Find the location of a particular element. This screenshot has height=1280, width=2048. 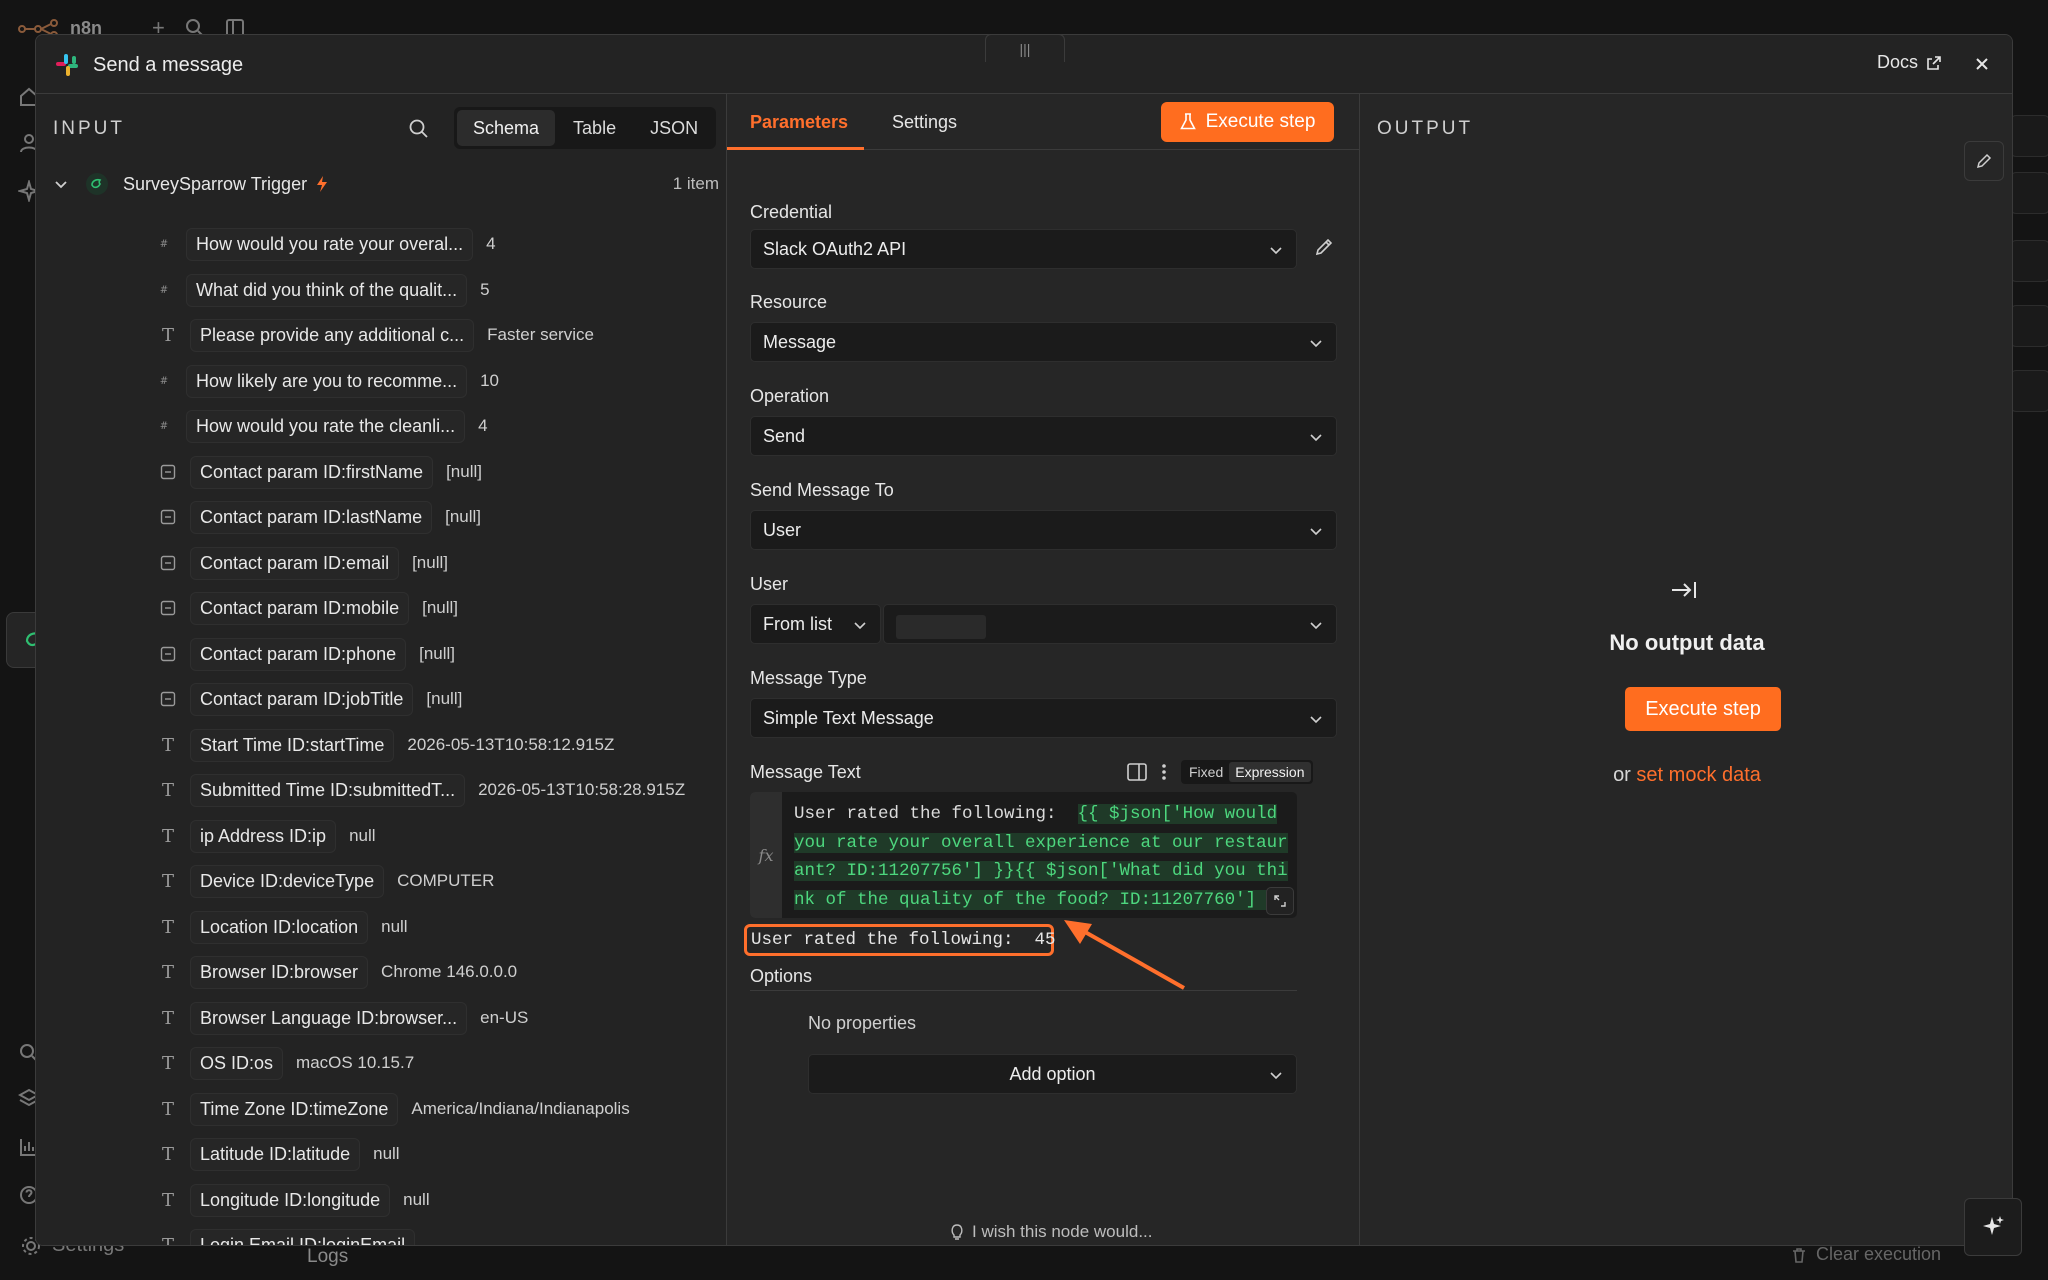

schema-field-row: # How would you rate your overal... 4 is located at coordinates (323, 244).